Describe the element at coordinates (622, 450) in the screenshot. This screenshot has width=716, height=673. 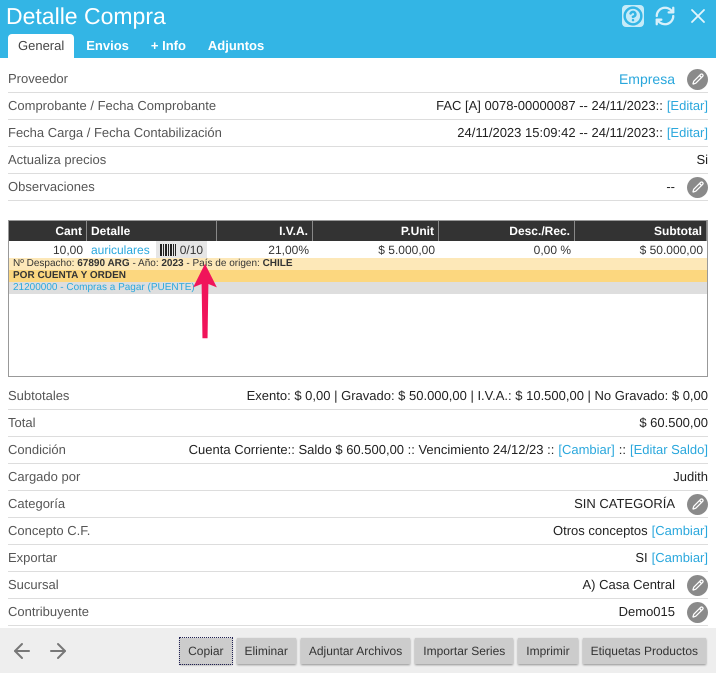
I see `field-value: ::` at that location.